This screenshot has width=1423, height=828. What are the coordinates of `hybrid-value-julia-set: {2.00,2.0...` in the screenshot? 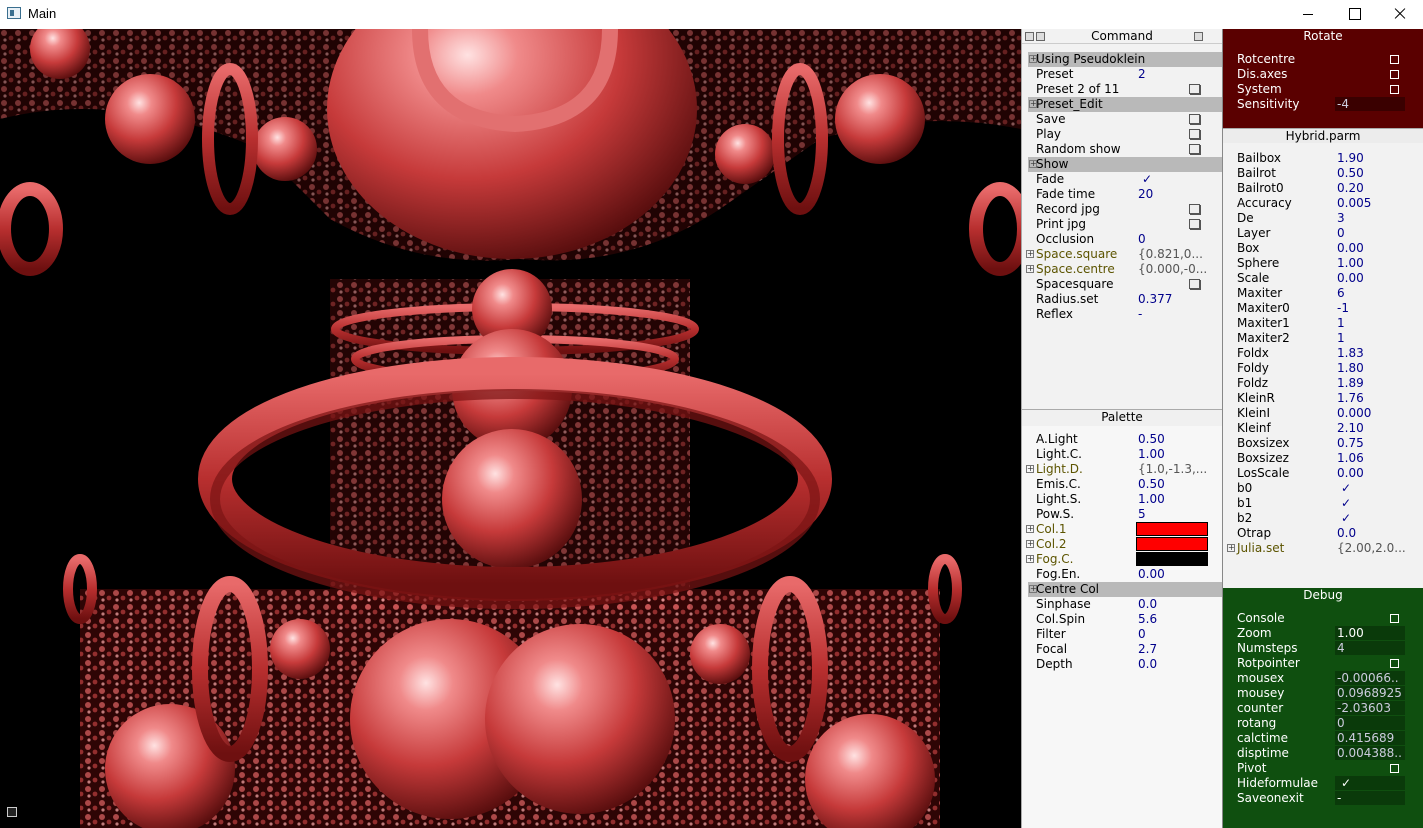 It's located at (1370, 548).